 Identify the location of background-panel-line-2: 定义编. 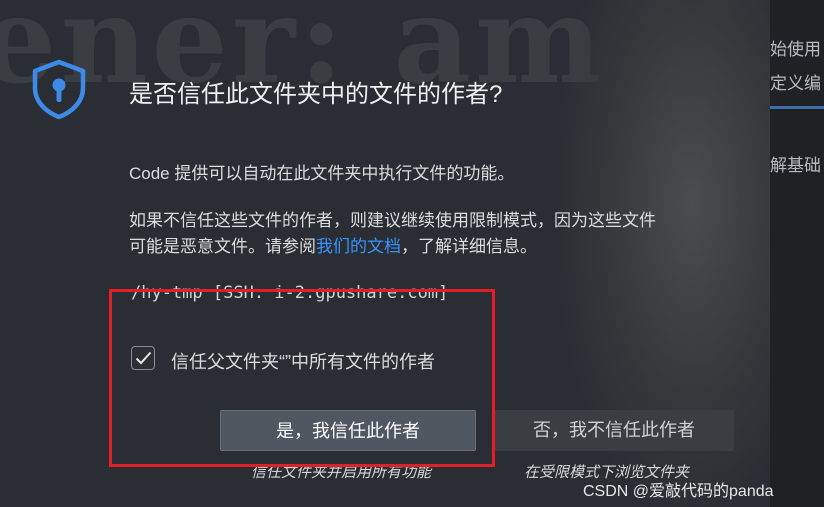
(795, 83).